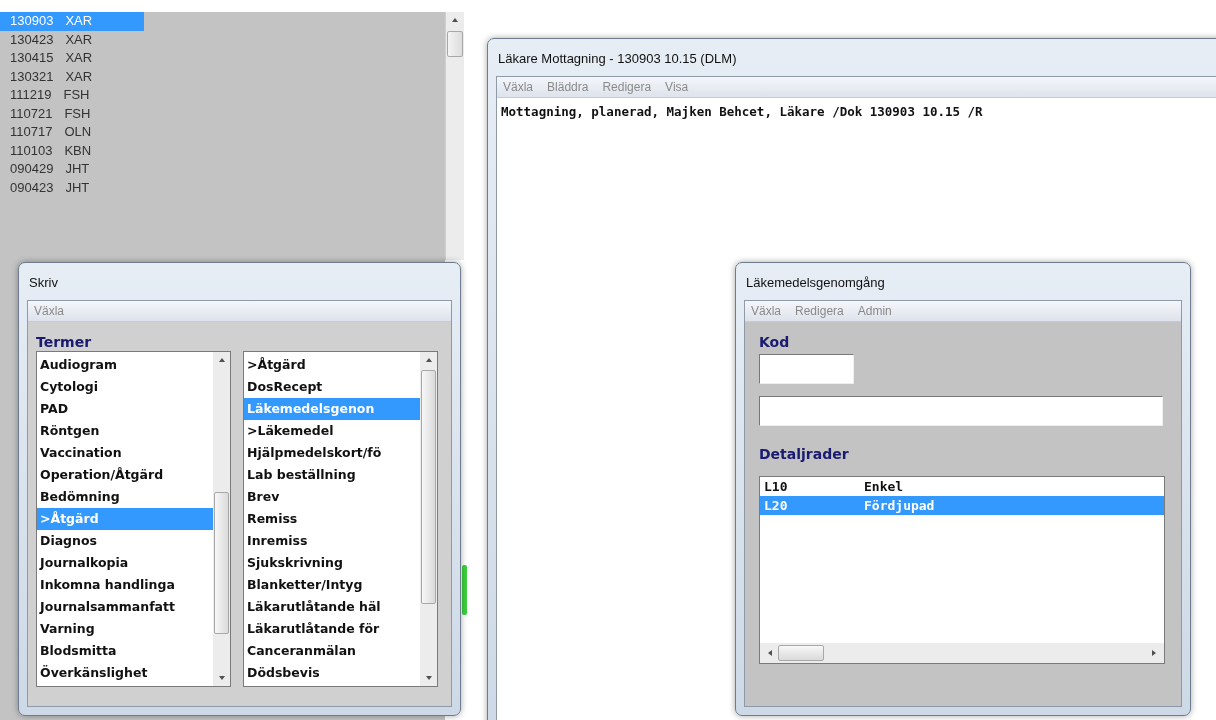  Describe the element at coordinates (125, 673) in the screenshot. I see `list-item: Överkänslighet` at that location.